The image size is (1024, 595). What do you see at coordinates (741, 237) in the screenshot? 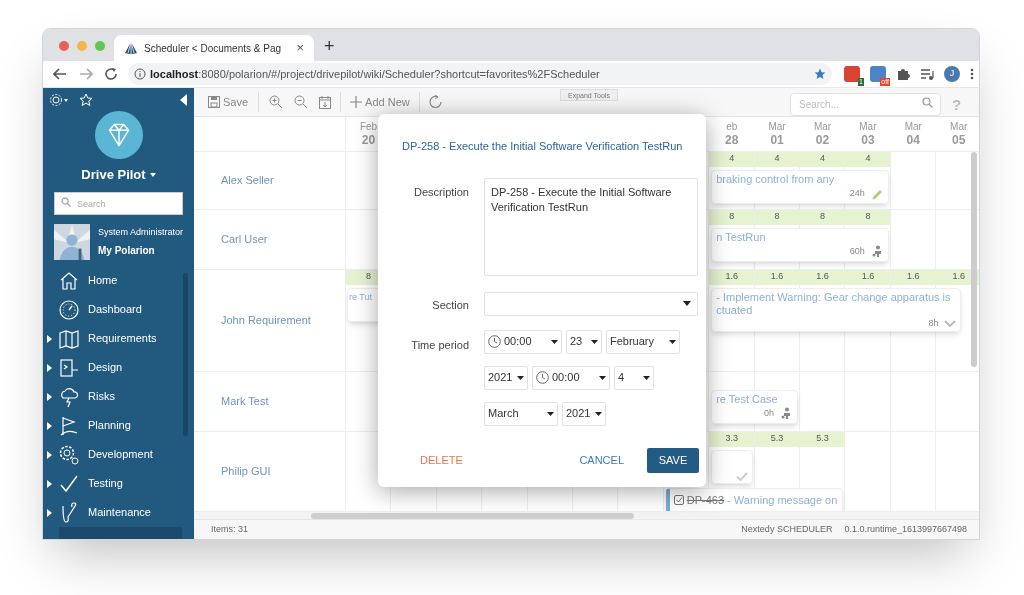
I see `task-title: n TestRun` at bounding box center [741, 237].